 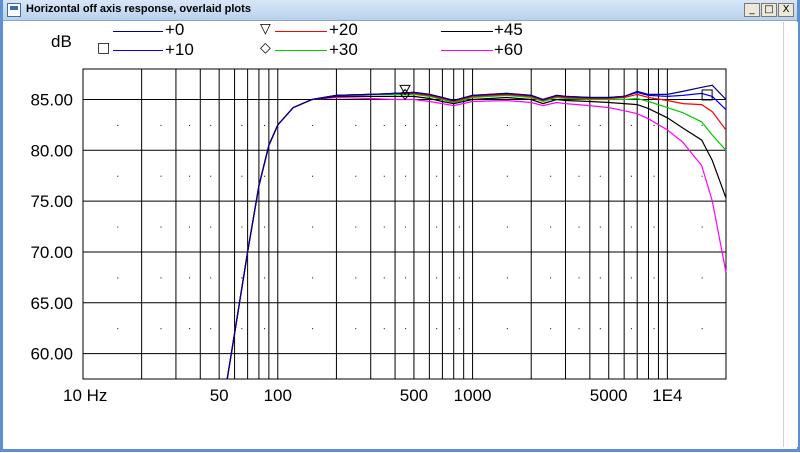 I want to click on y-tick-label: 85.00, so click(x=51, y=99).